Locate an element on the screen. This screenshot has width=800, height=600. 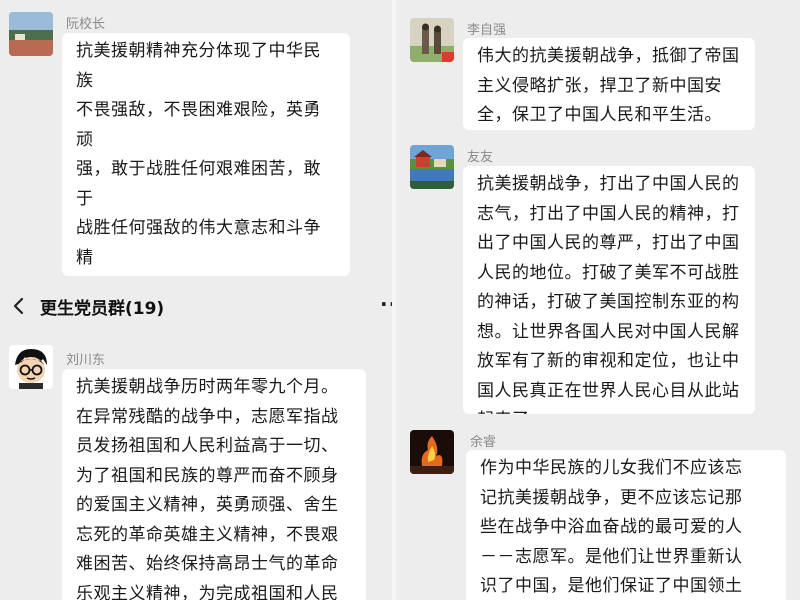
village-painting-icon is located at coordinates (432, 167).